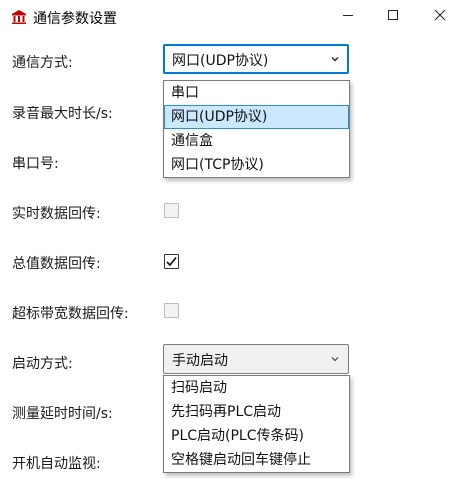  What do you see at coordinates (256, 460) in the screenshot?
I see `start-option-space-enter: 空格键启动回车键停止` at bounding box center [256, 460].